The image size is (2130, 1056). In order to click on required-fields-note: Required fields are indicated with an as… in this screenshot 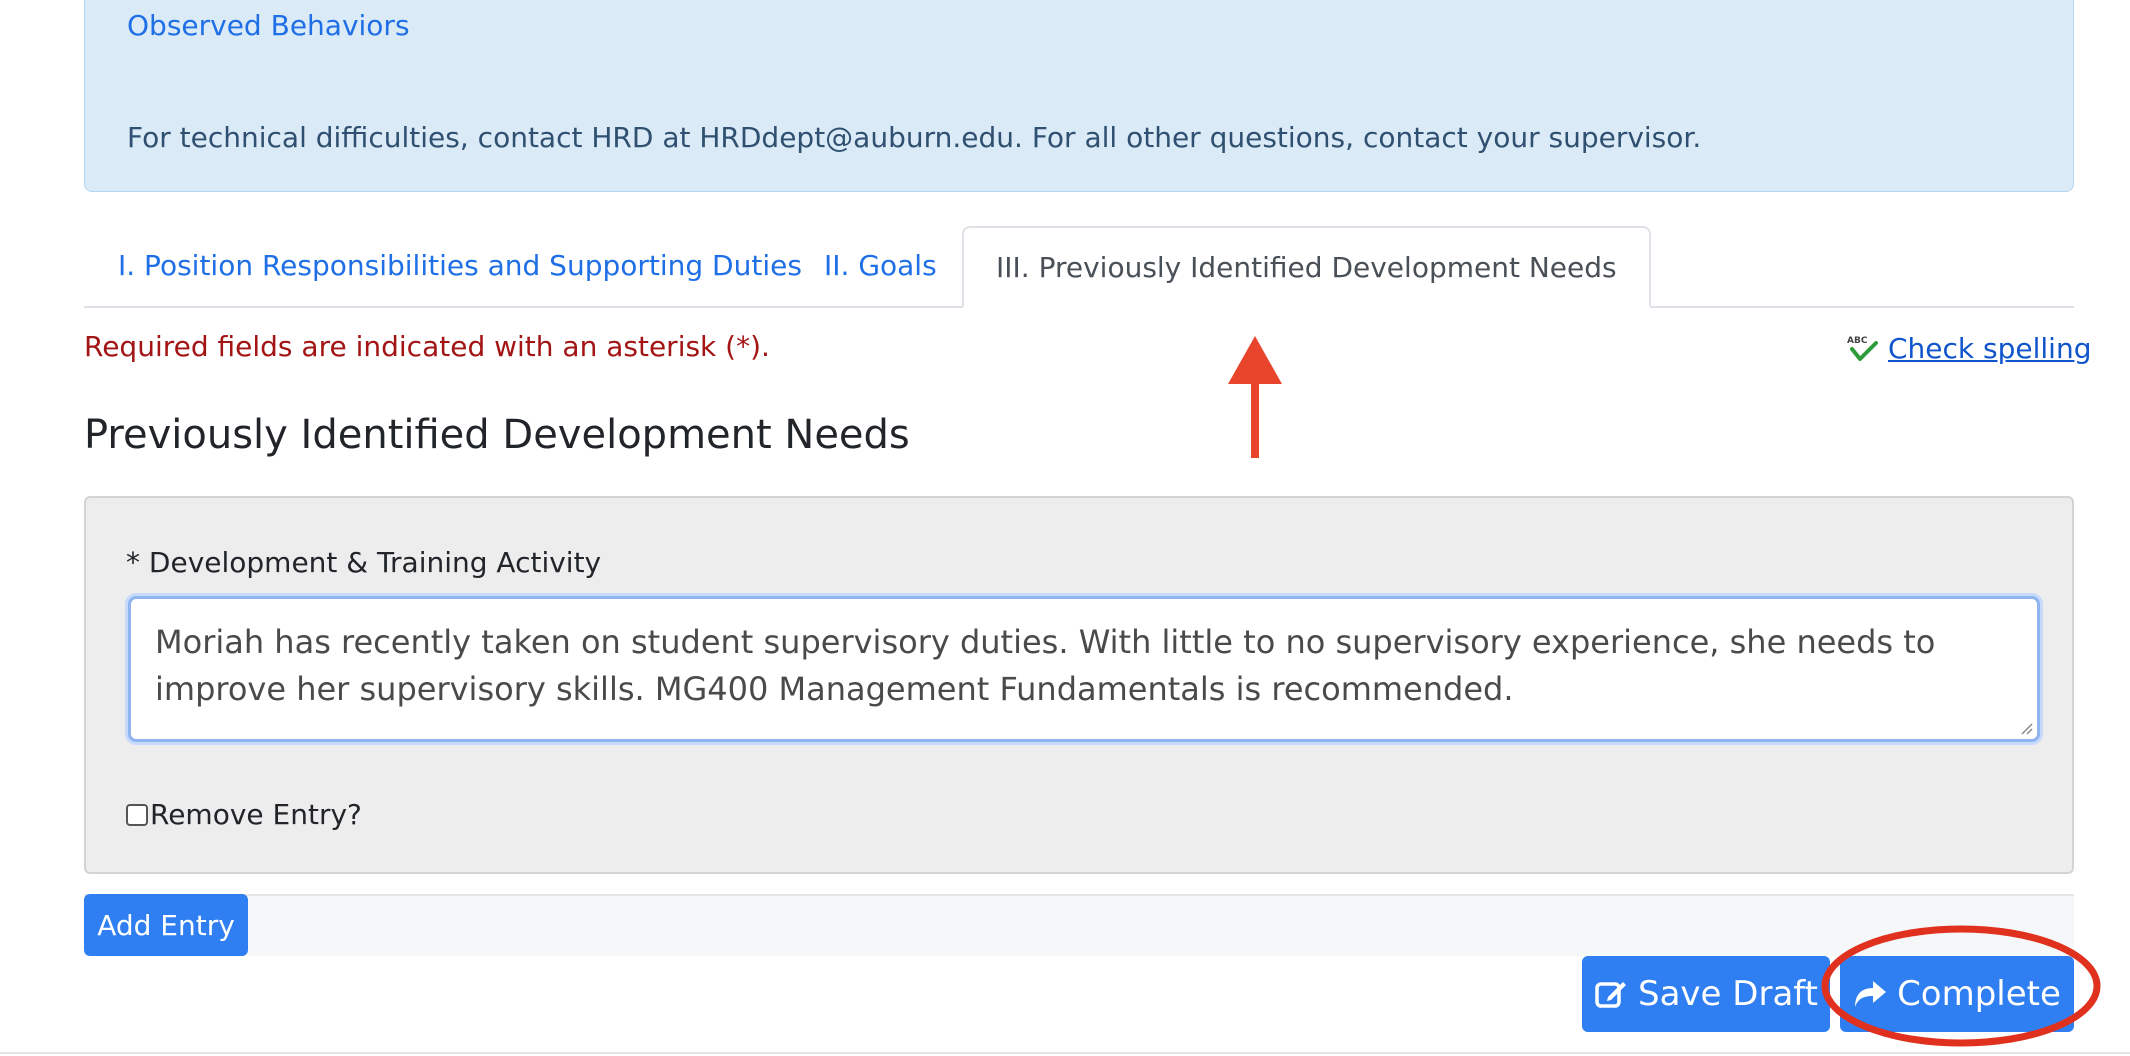, I will do `click(427, 346)`.